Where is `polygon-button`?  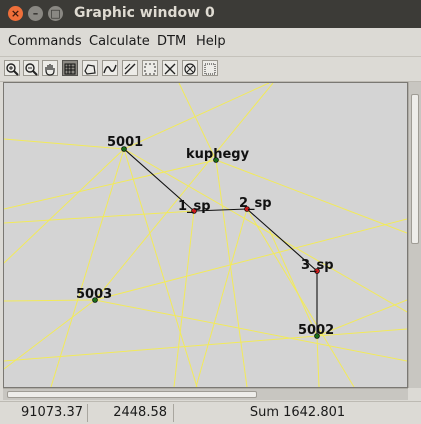 polygon-button is located at coordinates (90, 68).